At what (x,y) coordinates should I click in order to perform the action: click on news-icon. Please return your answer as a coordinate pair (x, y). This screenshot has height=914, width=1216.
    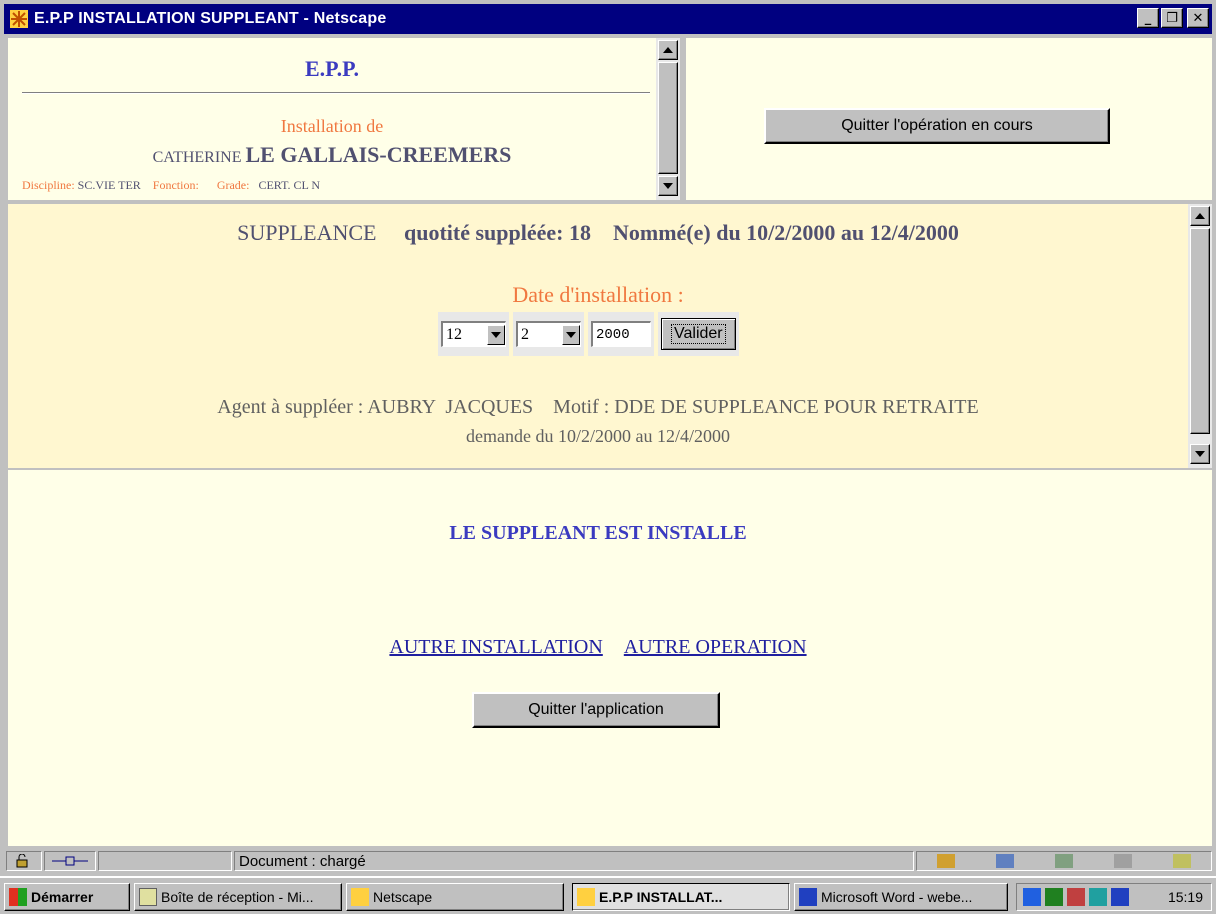
    Looking at the image, I should click on (1063, 861).